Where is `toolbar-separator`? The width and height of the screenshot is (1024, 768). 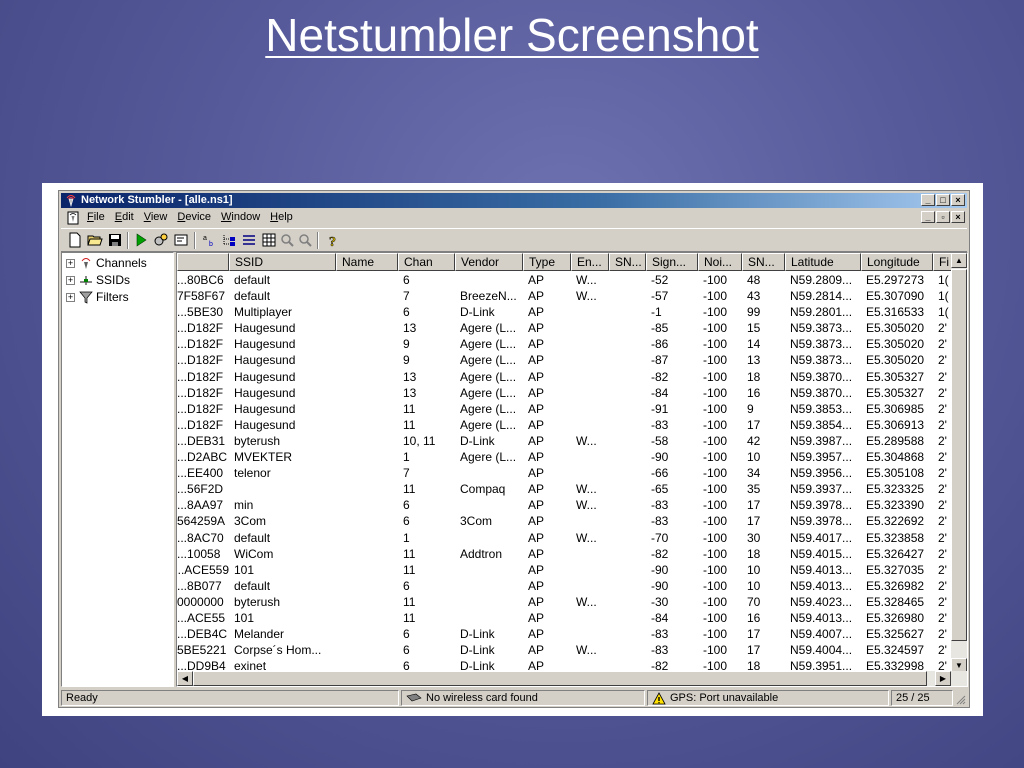 toolbar-separator is located at coordinates (128, 240).